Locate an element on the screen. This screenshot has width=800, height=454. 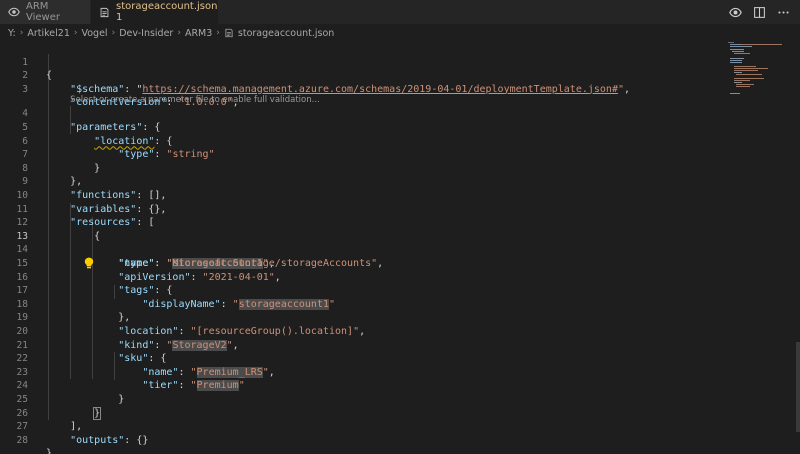
code-line: 28 } is located at coordinates (360, 437).